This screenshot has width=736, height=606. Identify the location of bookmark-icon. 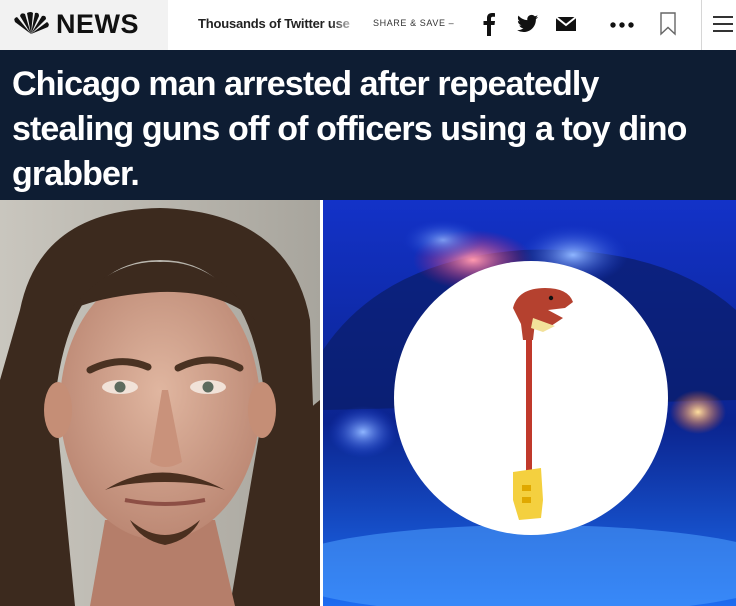
(668, 24).